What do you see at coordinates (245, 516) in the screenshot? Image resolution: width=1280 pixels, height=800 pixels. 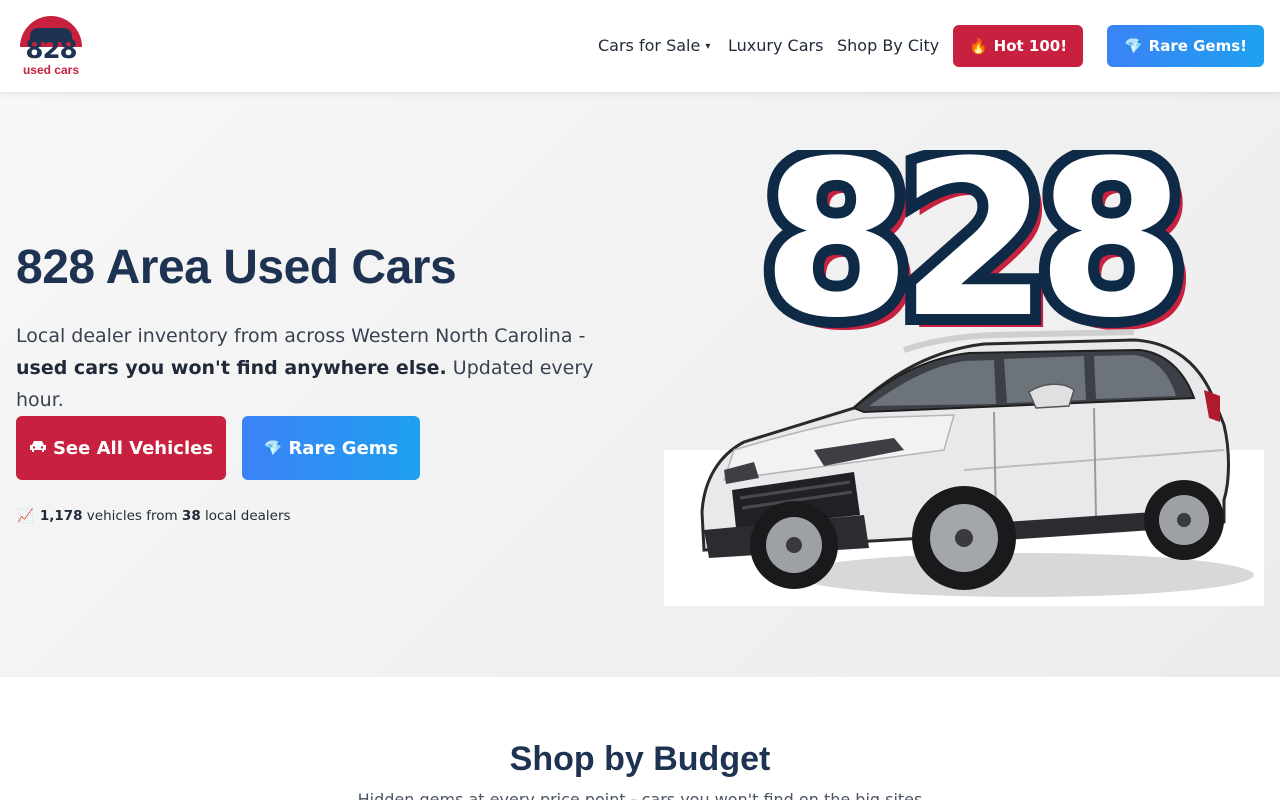 I see `dealers-text: local dealers` at bounding box center [245, 516].